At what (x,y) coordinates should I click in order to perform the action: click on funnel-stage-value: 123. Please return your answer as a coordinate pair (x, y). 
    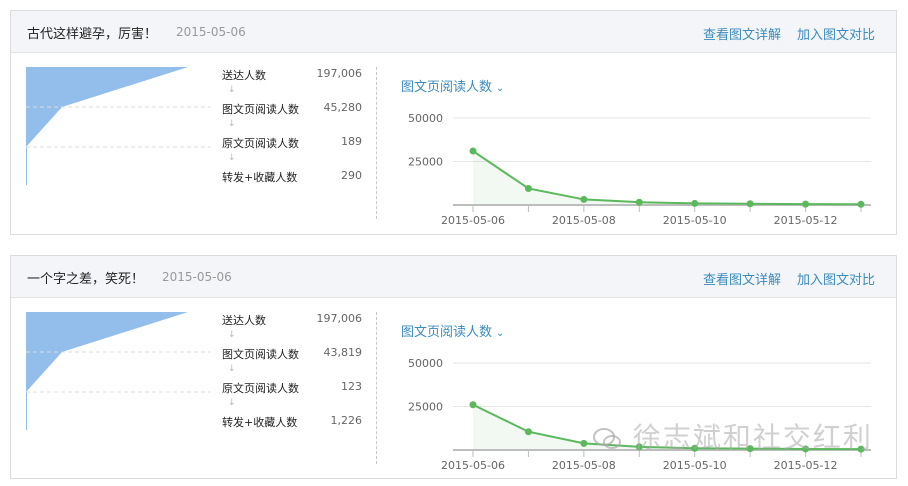
    Looking at the image, I should click on (351, 386).